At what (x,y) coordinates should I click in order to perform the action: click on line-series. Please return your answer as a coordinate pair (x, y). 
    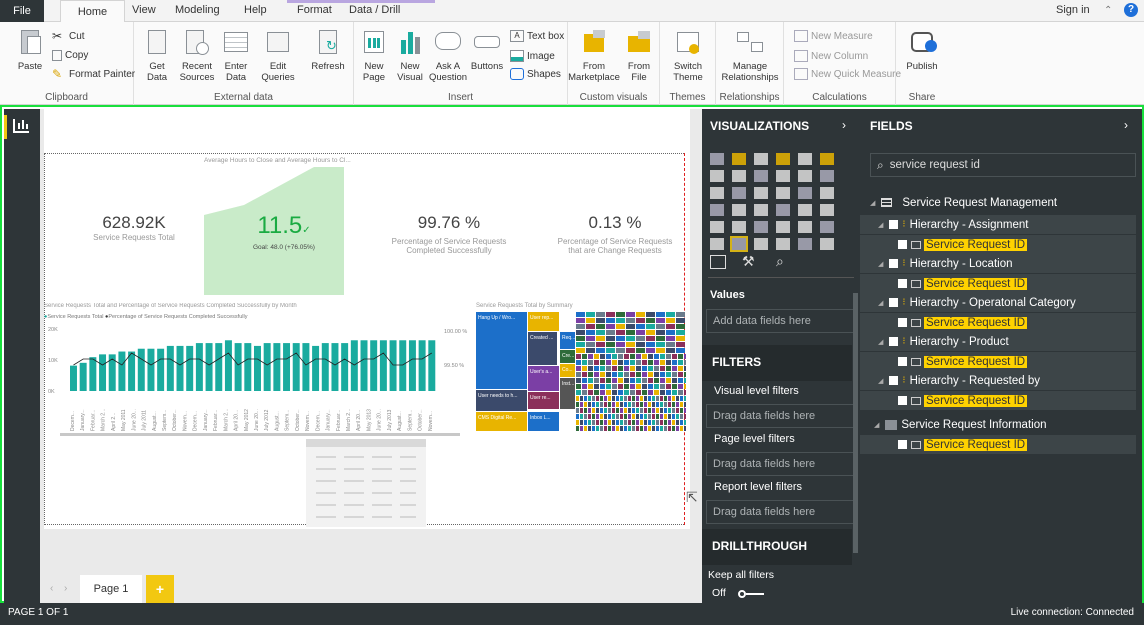
    Looking at the image, I should click on (253, 359).